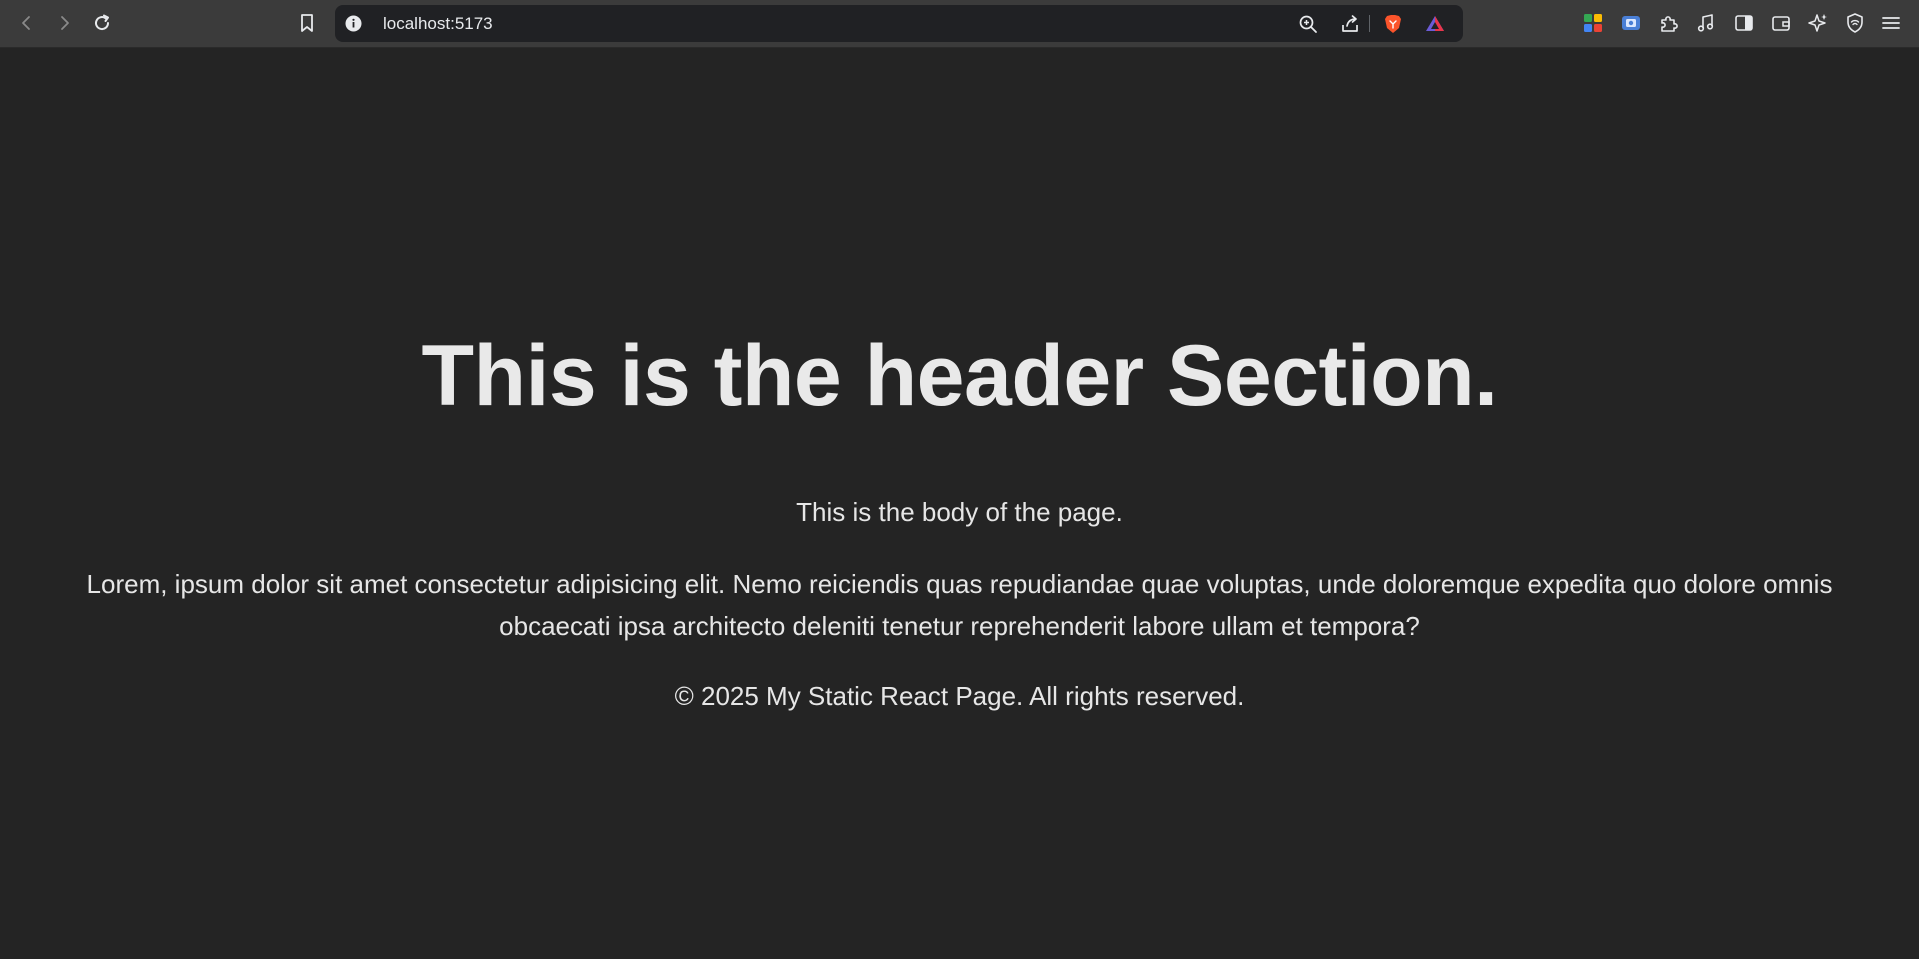 This screenshot has width=1919, height=959. I want to click on chevron-left-icon, so click(27, 23).